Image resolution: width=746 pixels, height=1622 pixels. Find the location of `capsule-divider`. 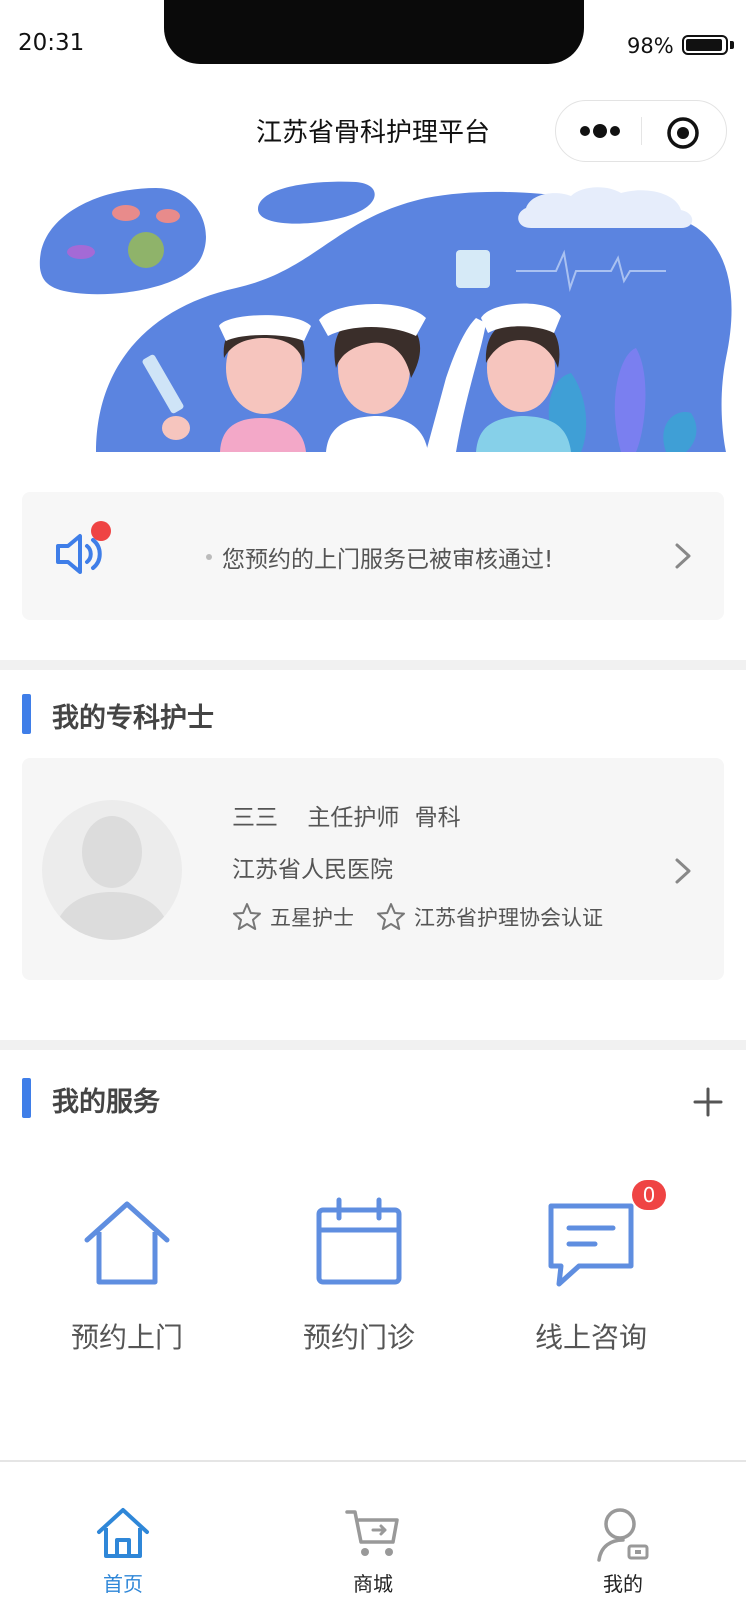

capsule-divider is located at coordinates (641, 131).